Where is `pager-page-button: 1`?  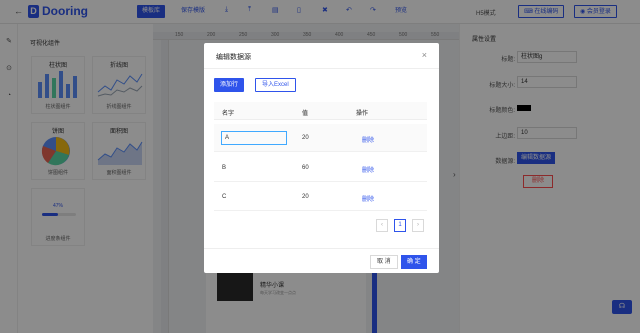 pager-page-button: 1 is located at coordinates (400, 225).